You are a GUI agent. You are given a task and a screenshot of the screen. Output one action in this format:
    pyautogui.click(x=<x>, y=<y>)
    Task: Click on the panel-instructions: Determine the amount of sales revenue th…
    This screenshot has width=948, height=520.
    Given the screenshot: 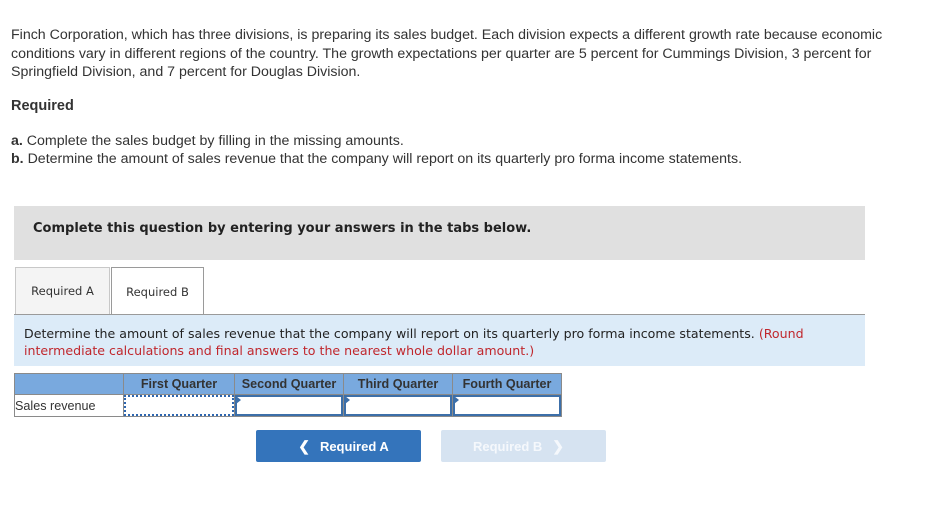 What is the action you would take?
    pyautogui.click(x=439, y=342)
    